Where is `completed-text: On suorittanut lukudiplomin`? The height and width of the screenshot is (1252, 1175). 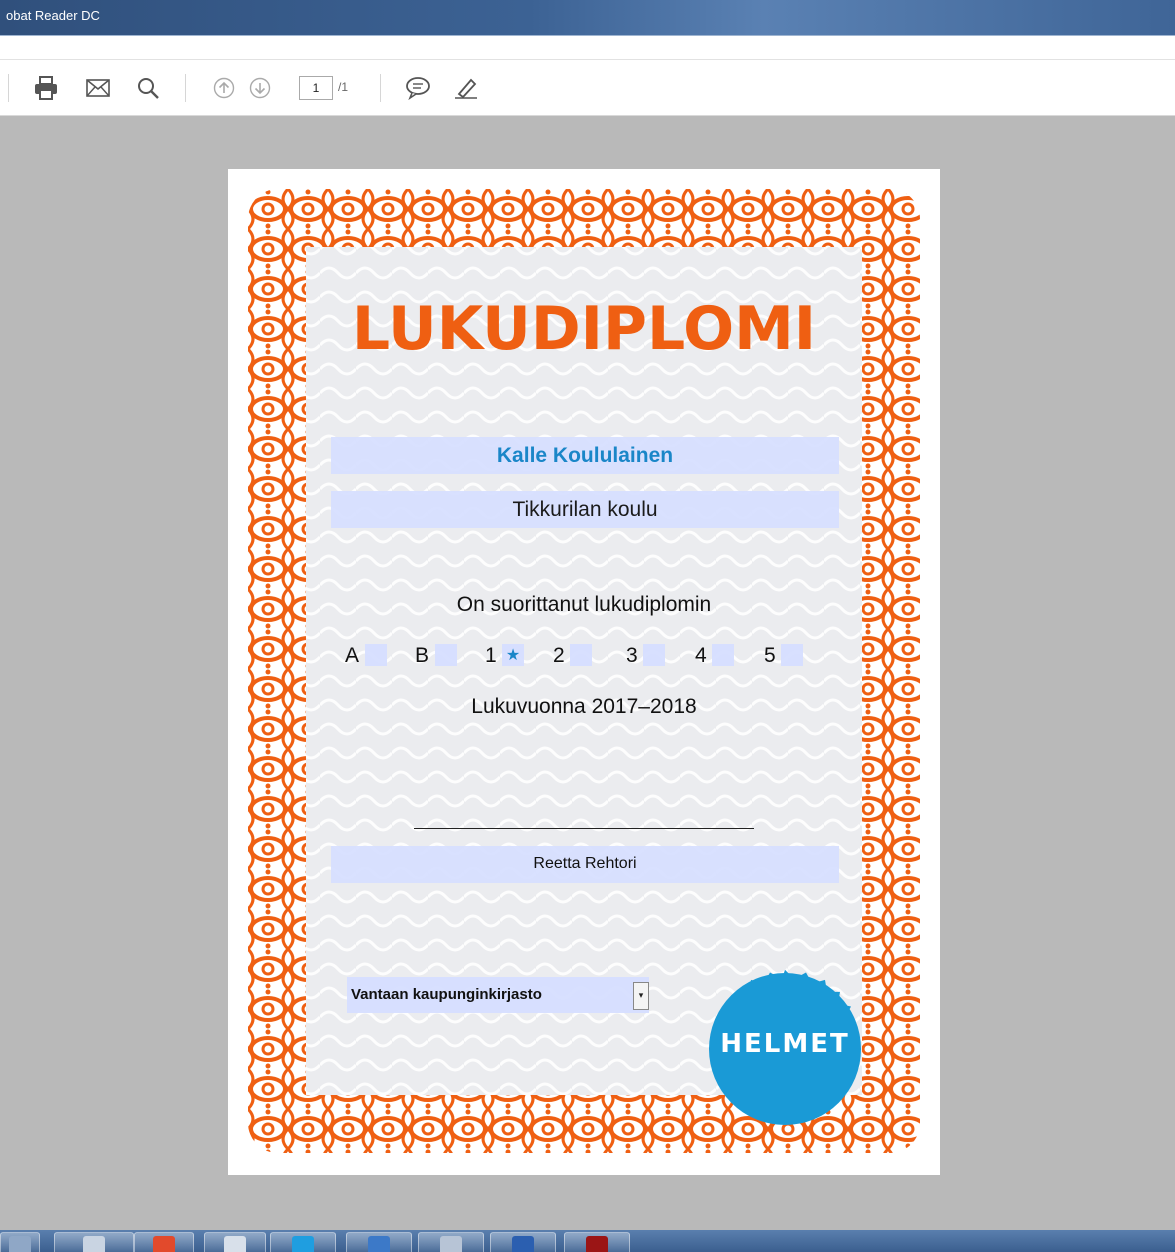
completed-text: On suorittanut lukudiplomin is located at coordinates (584, 604).